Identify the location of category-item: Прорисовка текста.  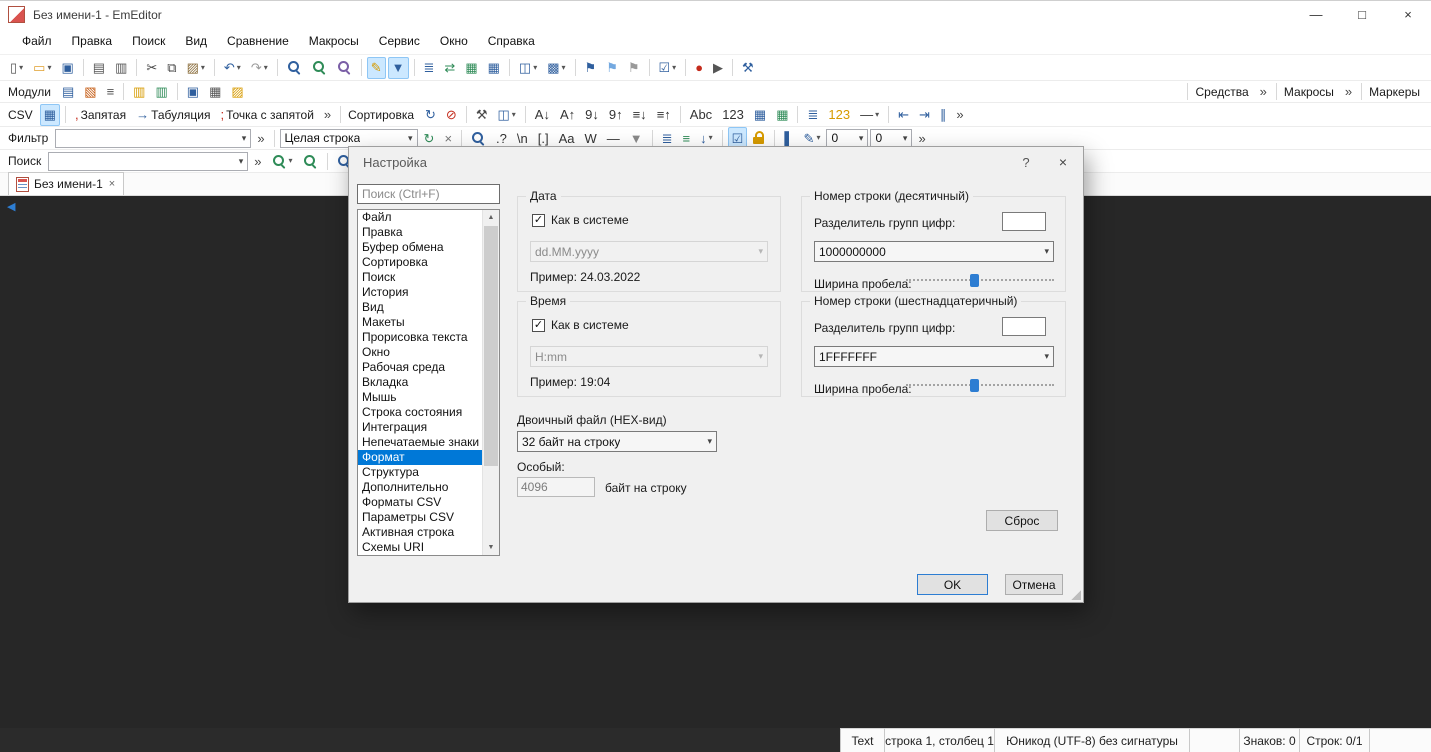
(420, 337).